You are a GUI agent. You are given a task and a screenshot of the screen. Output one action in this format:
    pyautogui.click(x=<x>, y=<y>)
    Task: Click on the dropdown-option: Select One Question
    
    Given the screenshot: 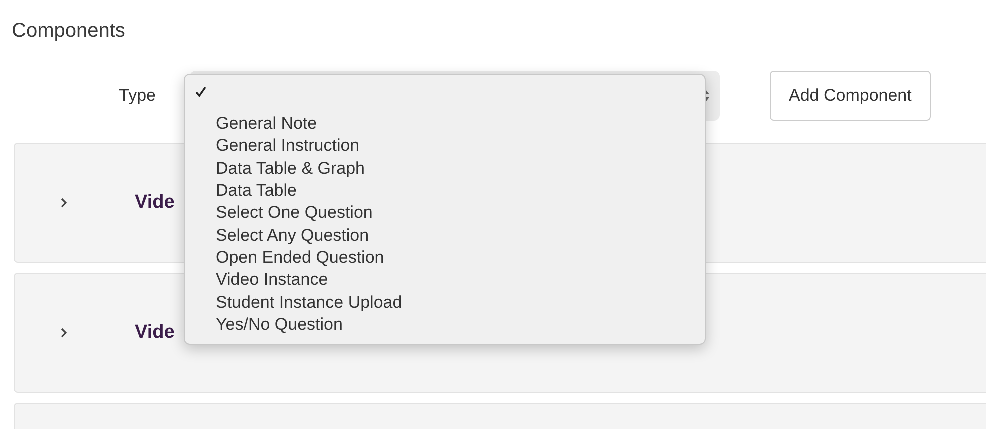 What is the action you would take?
    pyautogui.click(x=294, y=213)
    